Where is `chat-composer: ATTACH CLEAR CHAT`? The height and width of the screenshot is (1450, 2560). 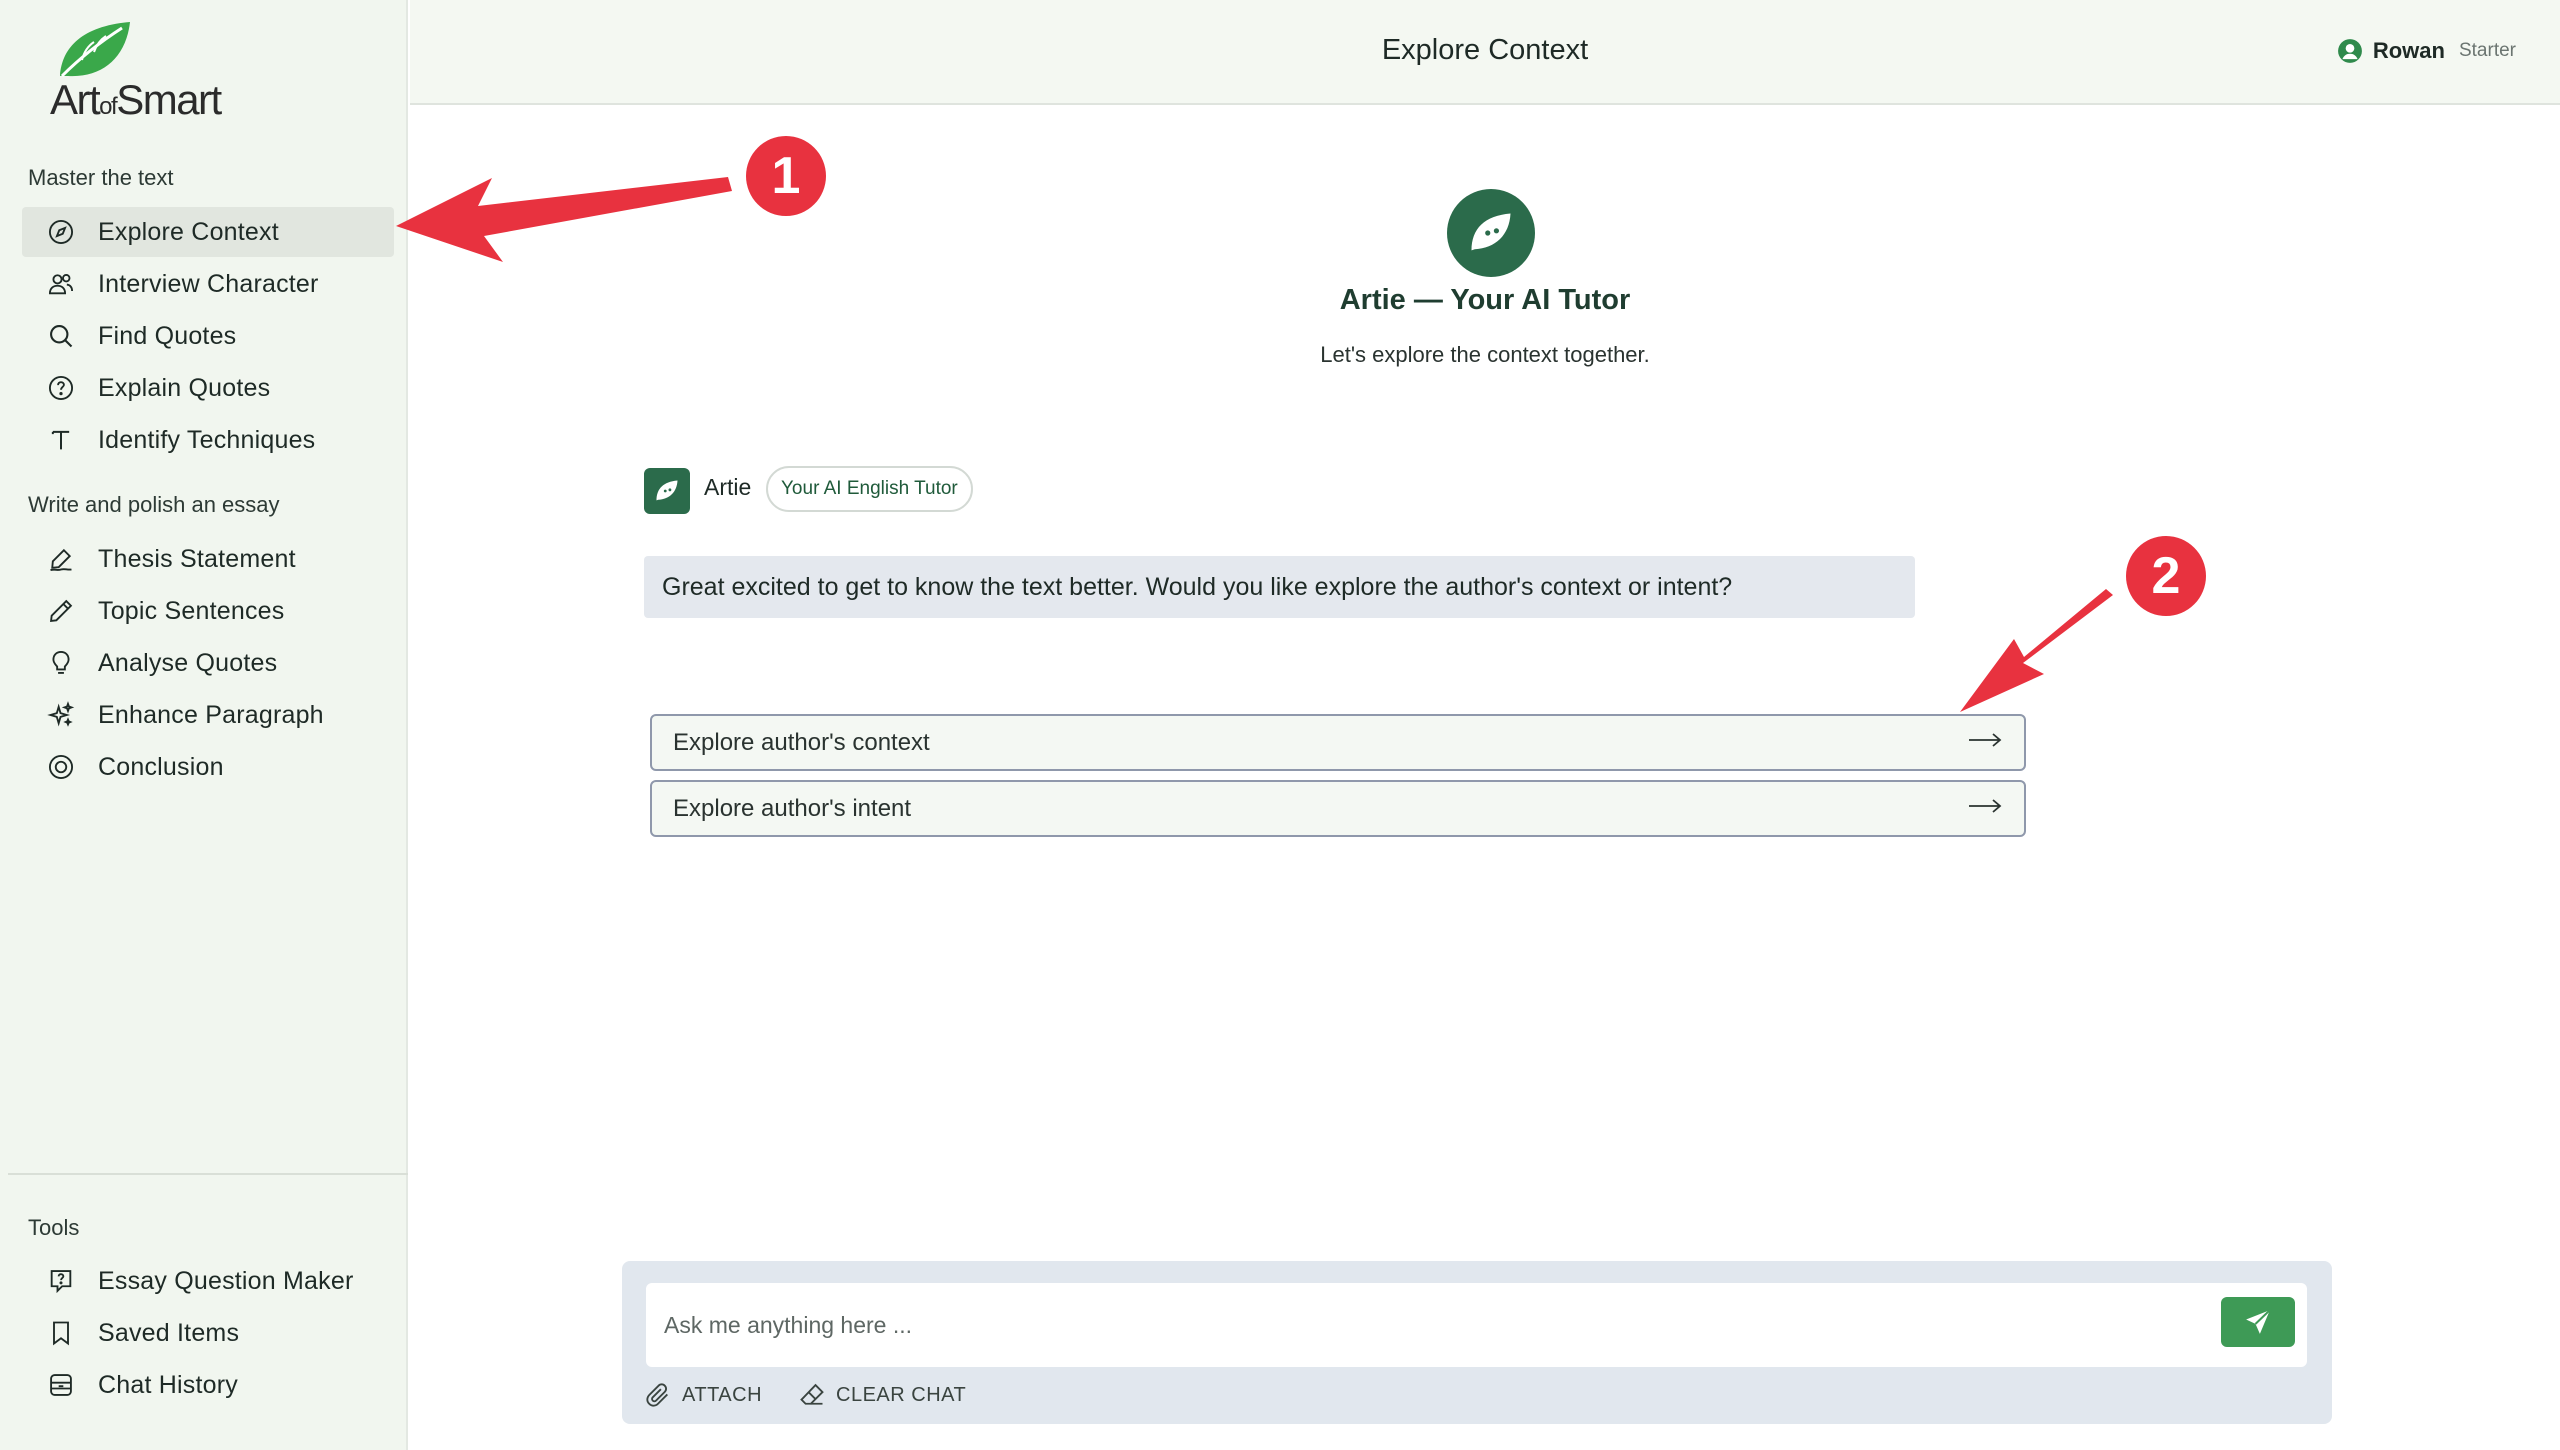
chat-composer: ATTACH CLEAR CHAT is located at coordinates (1477, 1342).